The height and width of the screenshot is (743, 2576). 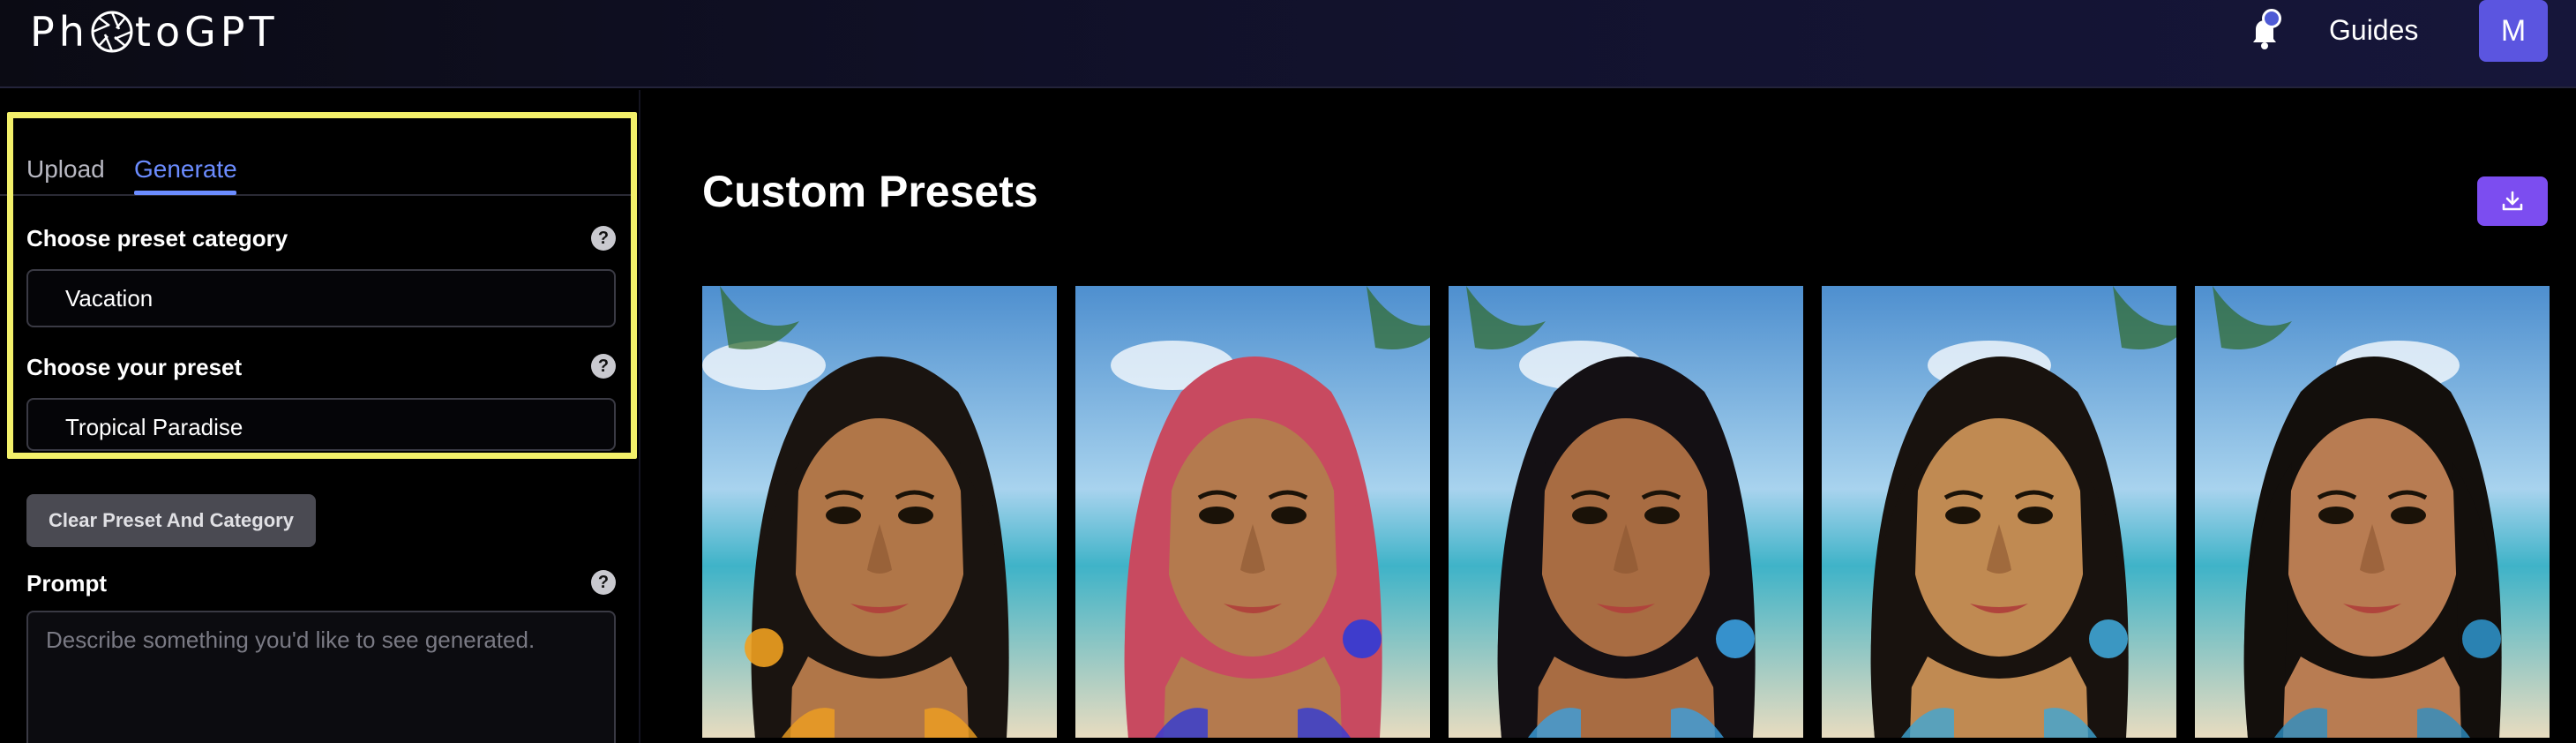 What do you see at coordinates (185, 193) in the screenshot?
I see `active-tab-indicator` at bounding box center [185, 193].